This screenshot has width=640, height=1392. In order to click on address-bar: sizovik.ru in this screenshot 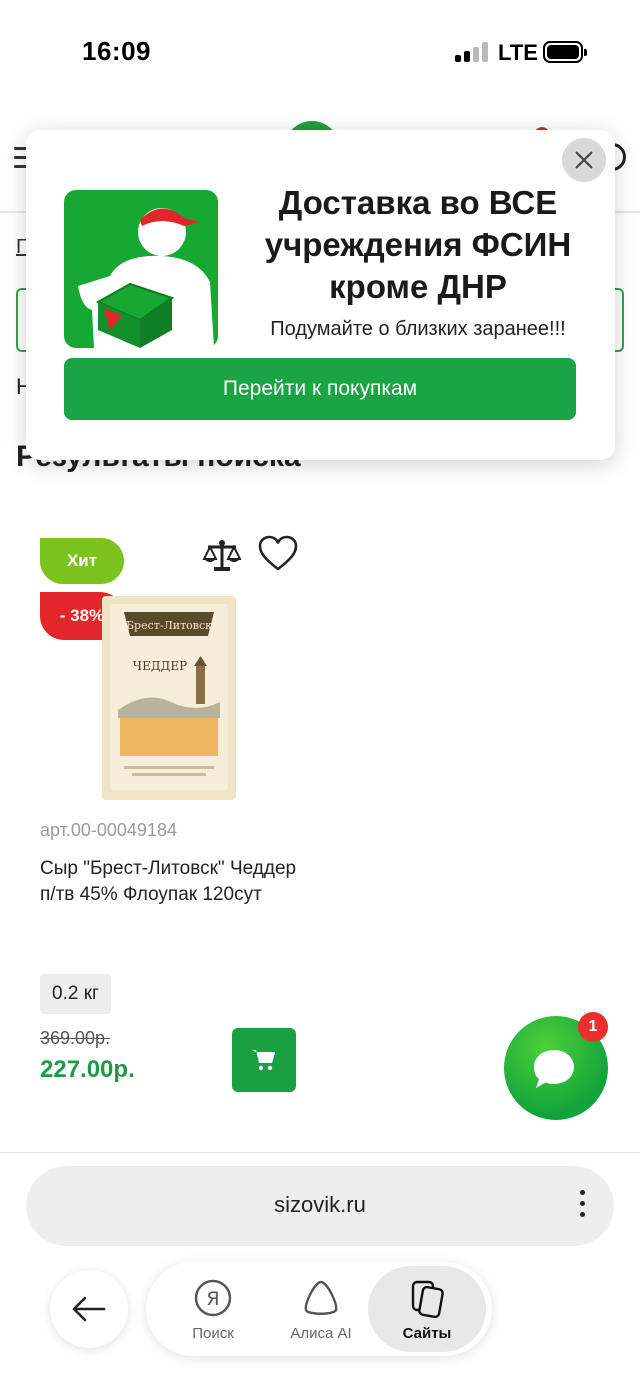, I will do `click(320, 1206)`.